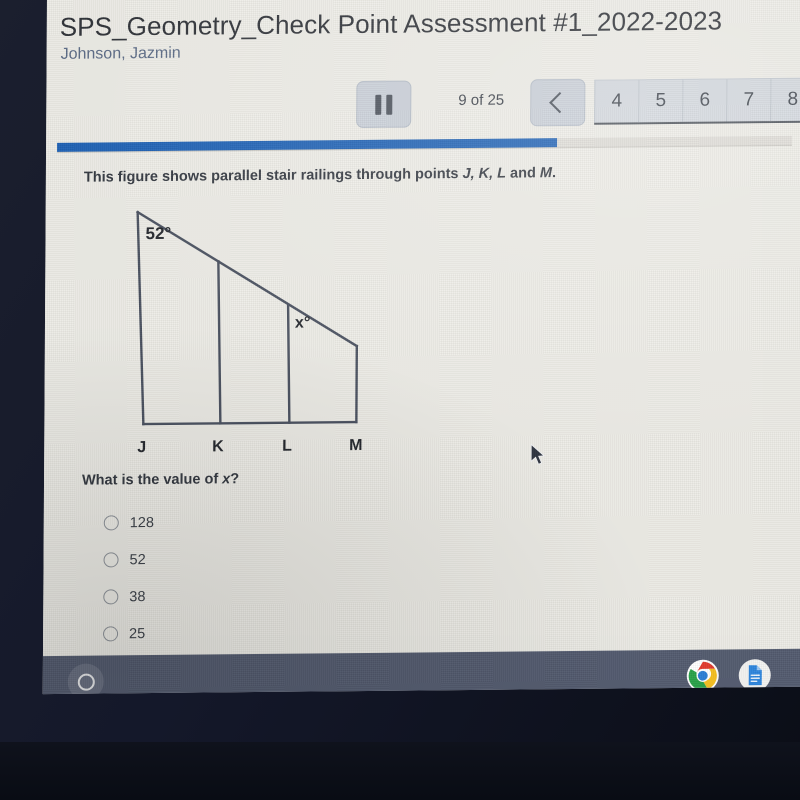  Describe the element at coordinates (355, 445) in the screenshot. I see `vertex-label-M: M` at that location.